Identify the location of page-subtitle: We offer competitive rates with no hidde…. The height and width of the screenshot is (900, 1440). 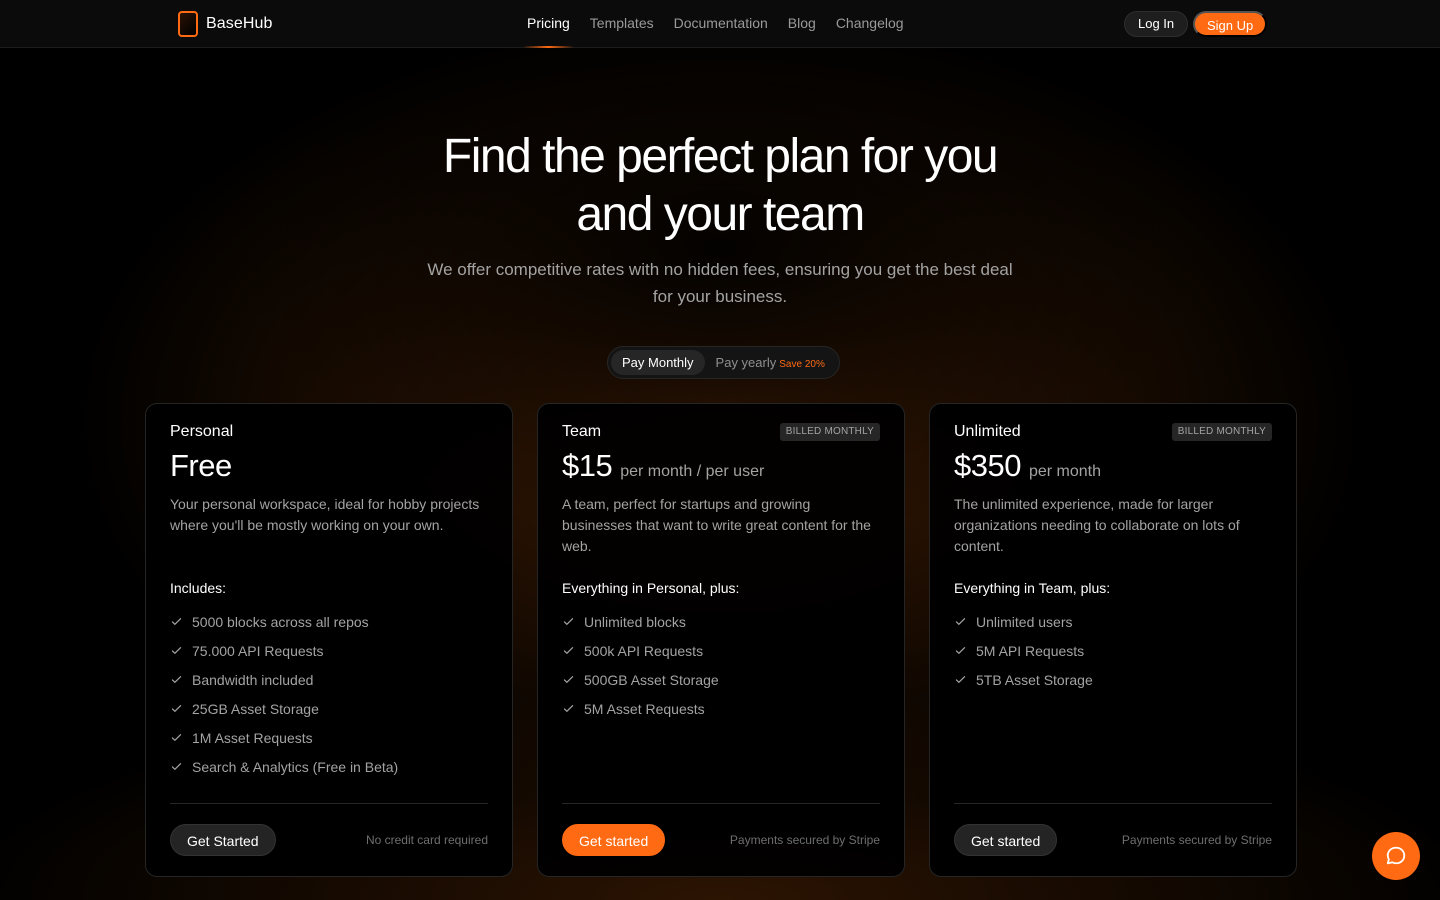
(720, 283).